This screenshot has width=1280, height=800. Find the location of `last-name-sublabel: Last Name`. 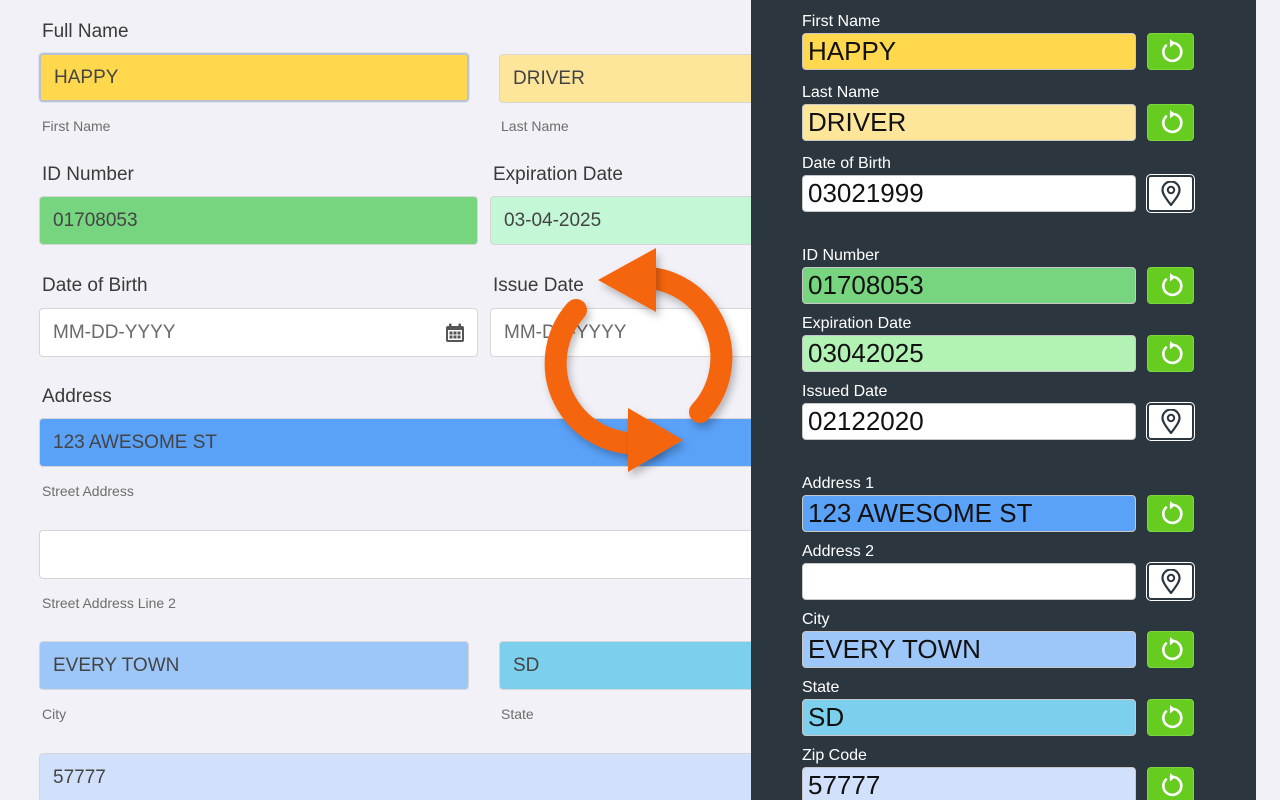

last-name-sublabel: Last Name is located at coordinates (535, 126).